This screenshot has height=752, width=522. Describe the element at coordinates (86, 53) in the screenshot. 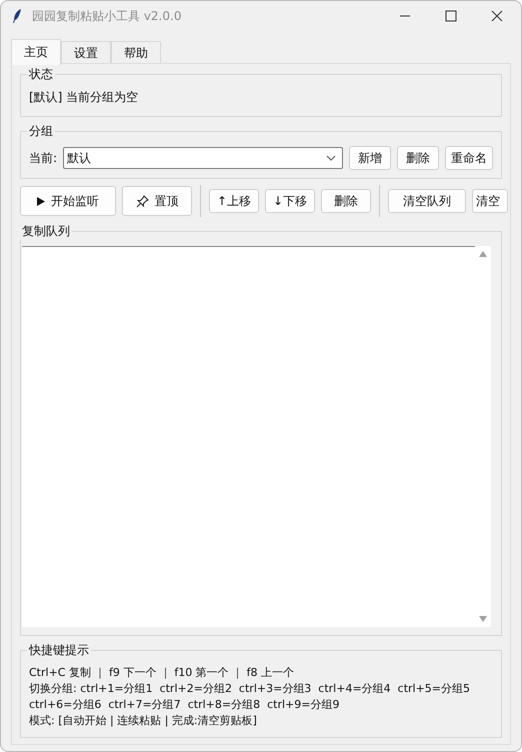

I see `tab: 设置` at that location.